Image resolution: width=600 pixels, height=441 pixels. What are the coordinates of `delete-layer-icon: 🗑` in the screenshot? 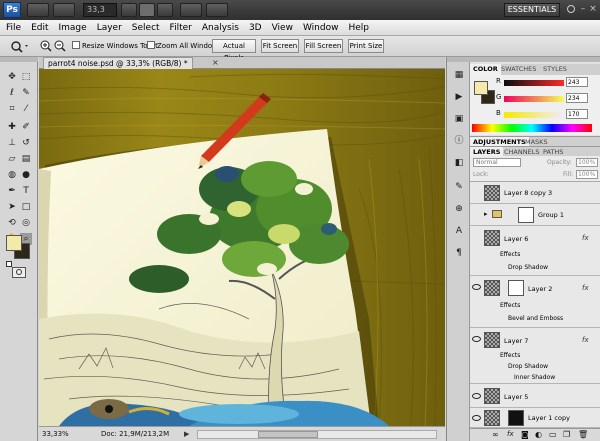 It's located at (583, 434).